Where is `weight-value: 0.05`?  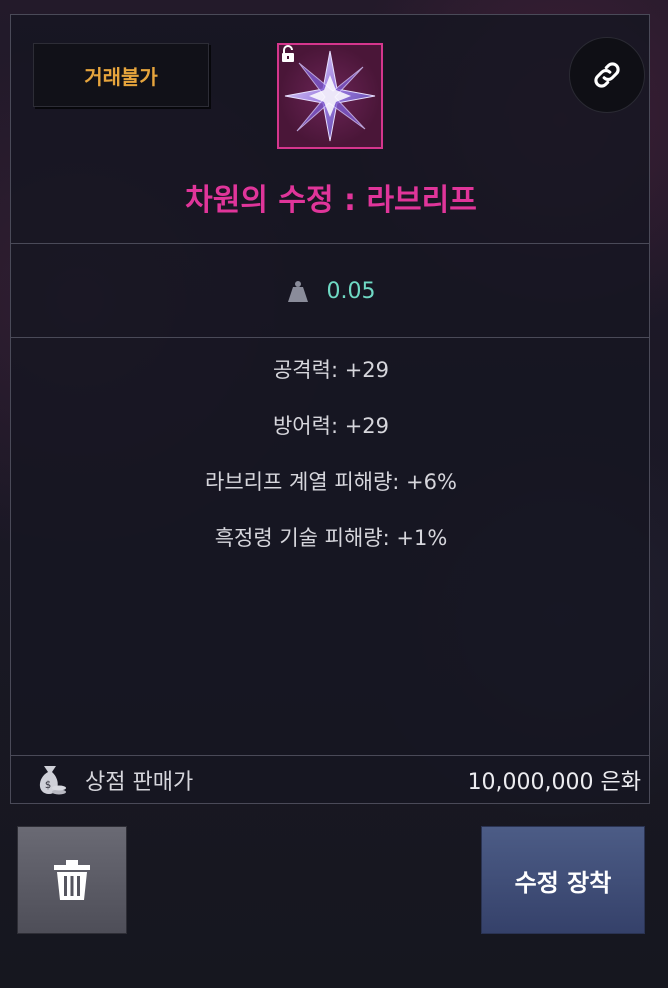 weight-value: 0.05 is located at coordinates (351, 291).